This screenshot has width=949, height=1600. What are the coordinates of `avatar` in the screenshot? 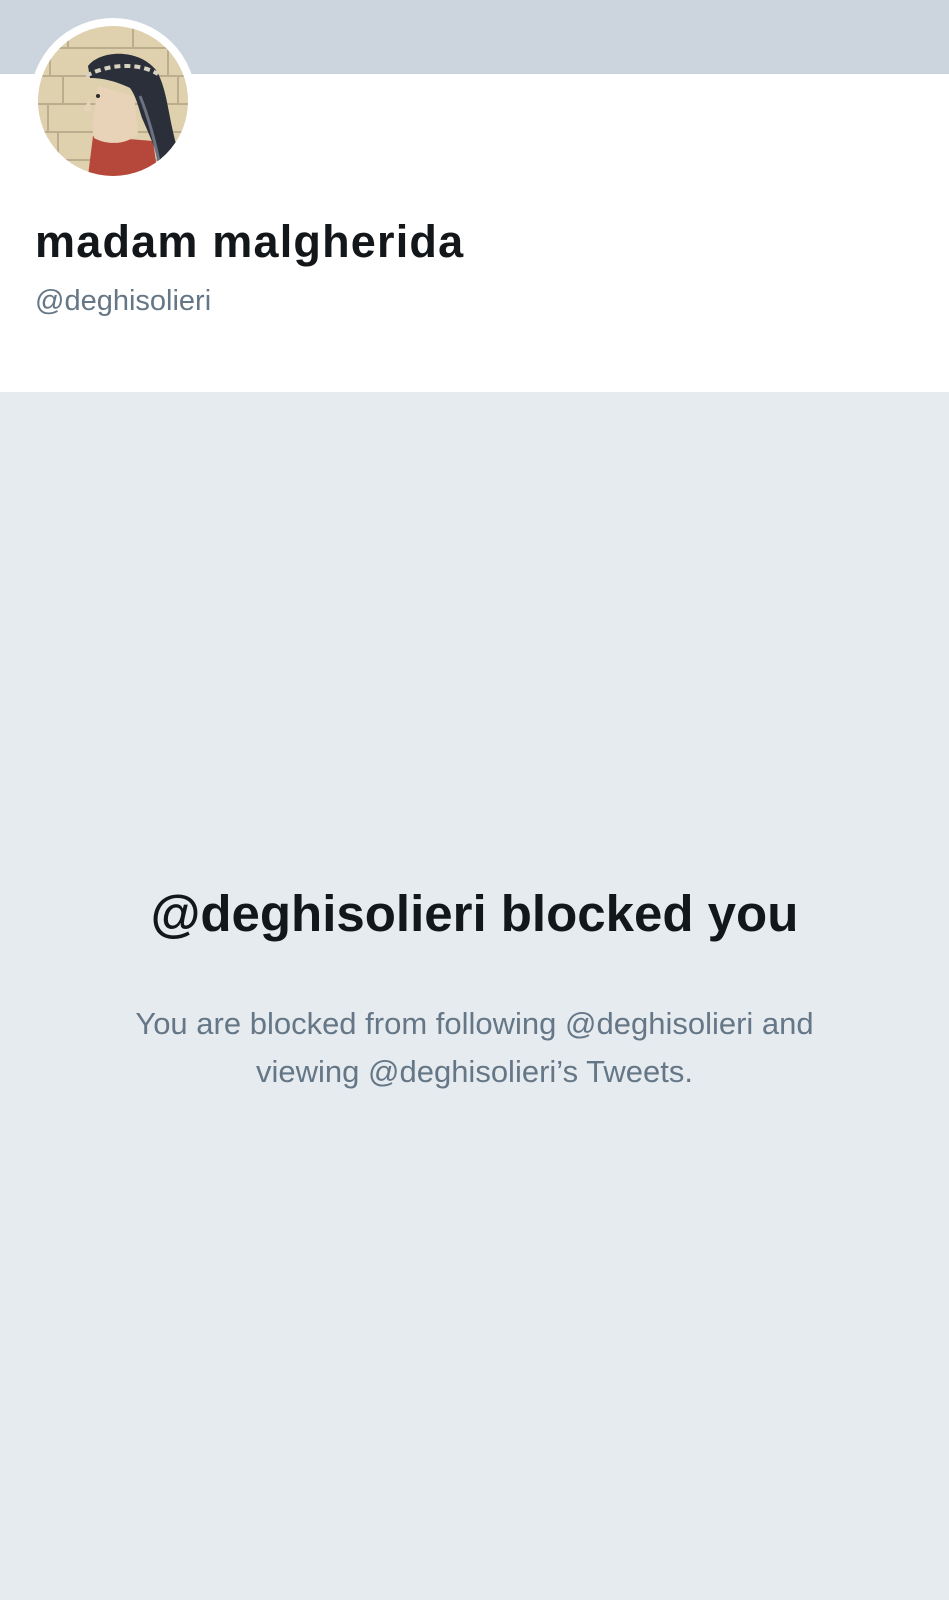 It's located at (113, 101).